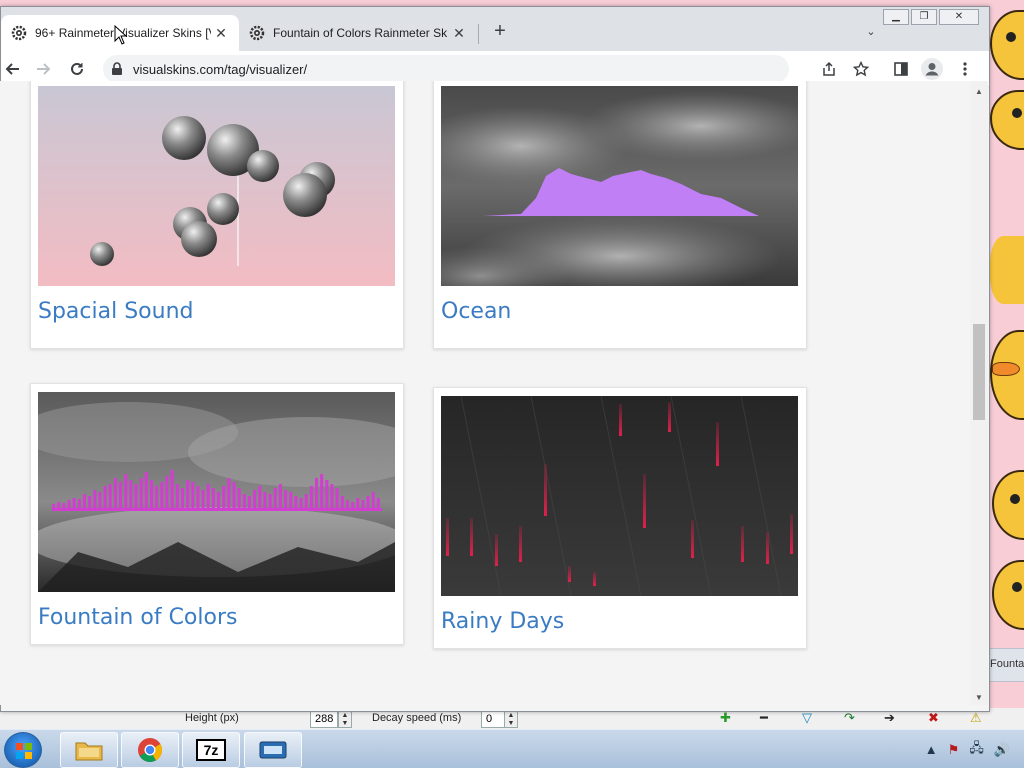 The width and height of the screenshot is (1024, 768). Describe the element at coordinates (933, 718) in the screenshot. I see `delete-x-icon: ✖` at that location.